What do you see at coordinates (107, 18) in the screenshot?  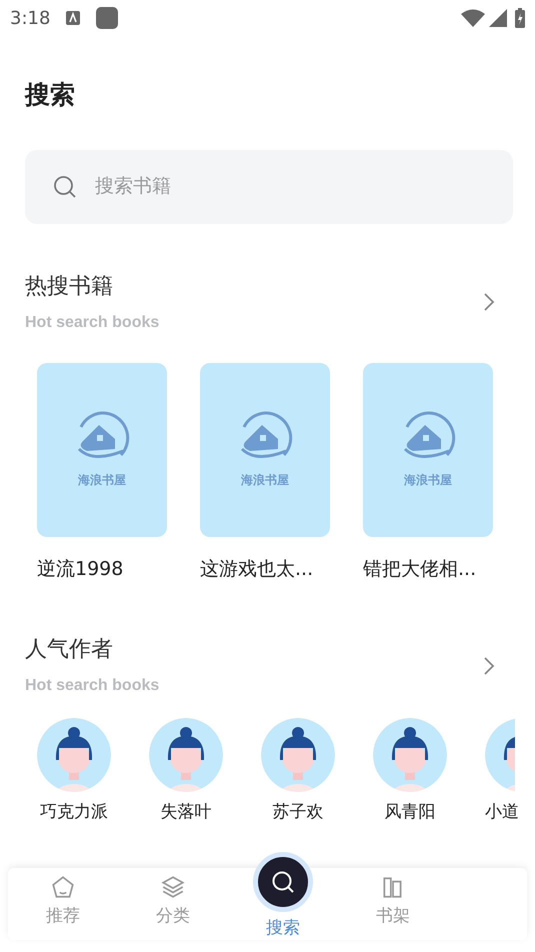 I see `app-icon` at bounding box center [107, 18].